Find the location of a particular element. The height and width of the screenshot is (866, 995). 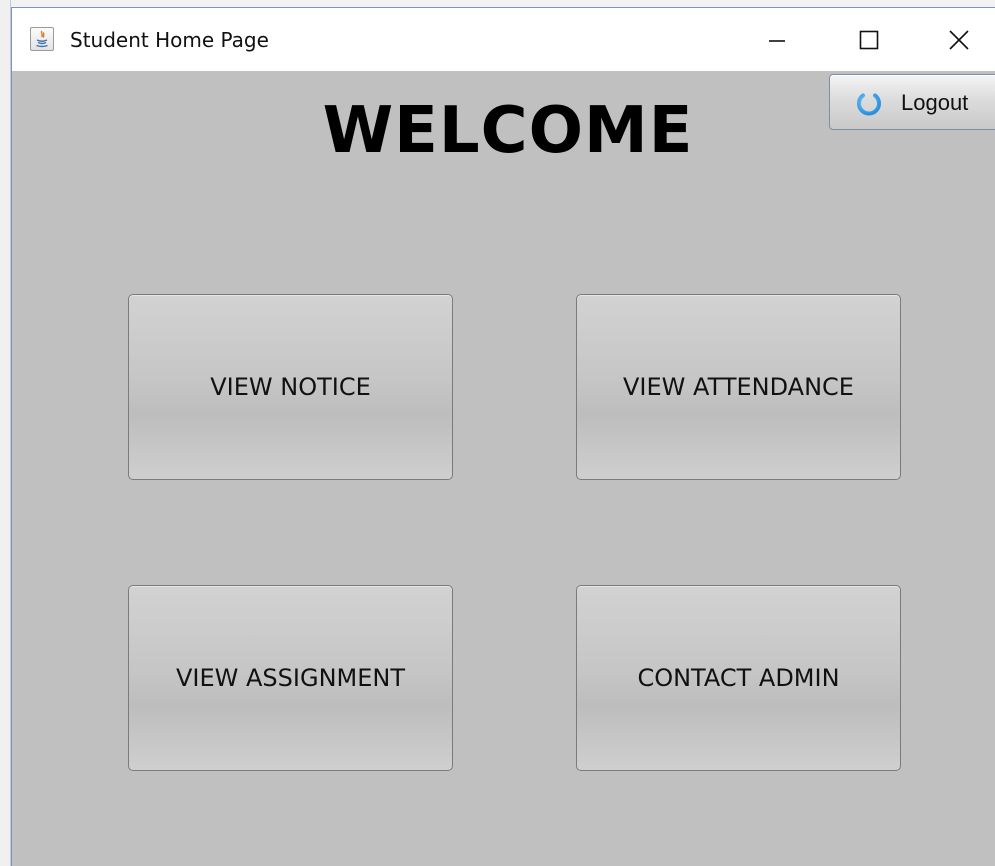

view-attendance-label: VIEW ATTENDANCE is located at coordinates (738, 387).